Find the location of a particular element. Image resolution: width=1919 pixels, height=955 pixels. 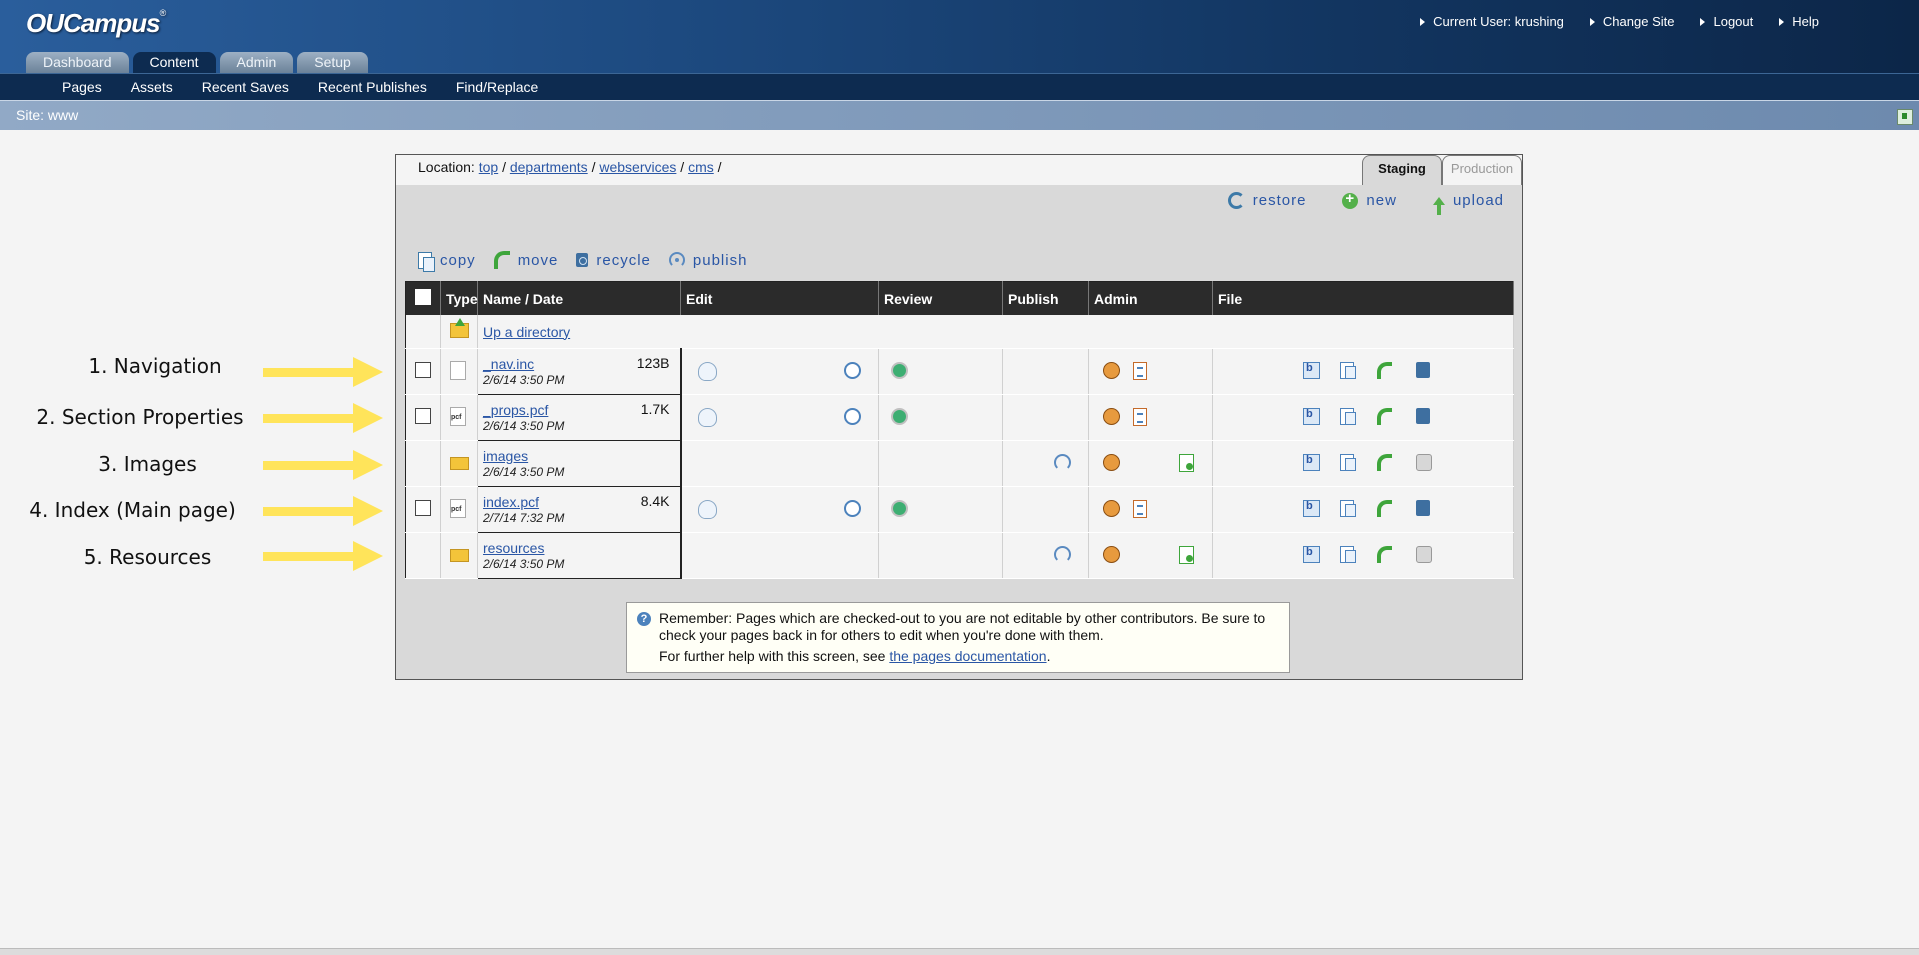

table-row: images 2/6/14 3:50 PM is located at coordinates (959, 463).